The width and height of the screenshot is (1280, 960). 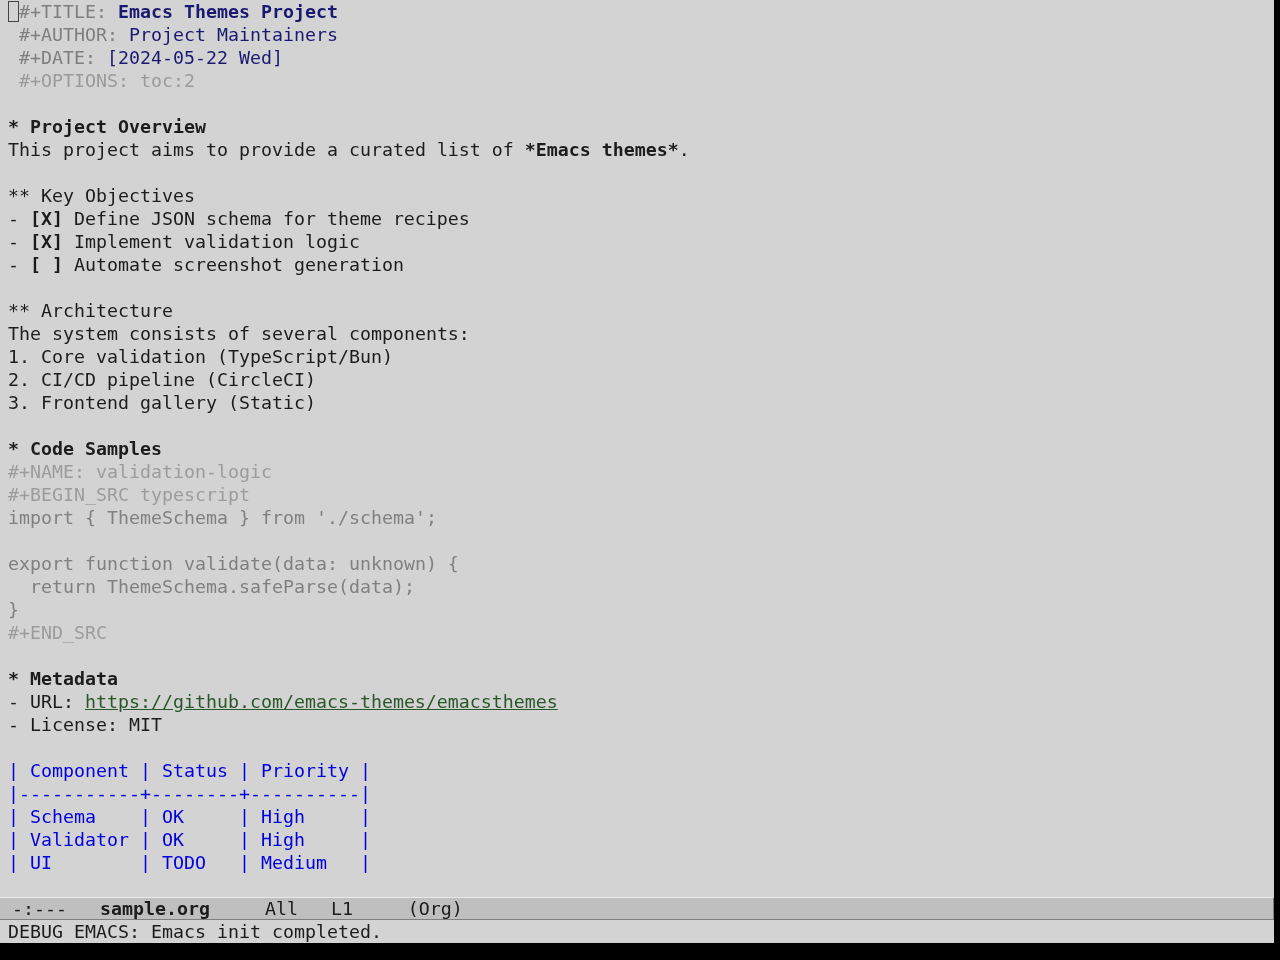 What do you see at coordinates (233, 34) in the screenshot?
I see `keyword-value: Project Maintainers` at bounding box center [233, 34].